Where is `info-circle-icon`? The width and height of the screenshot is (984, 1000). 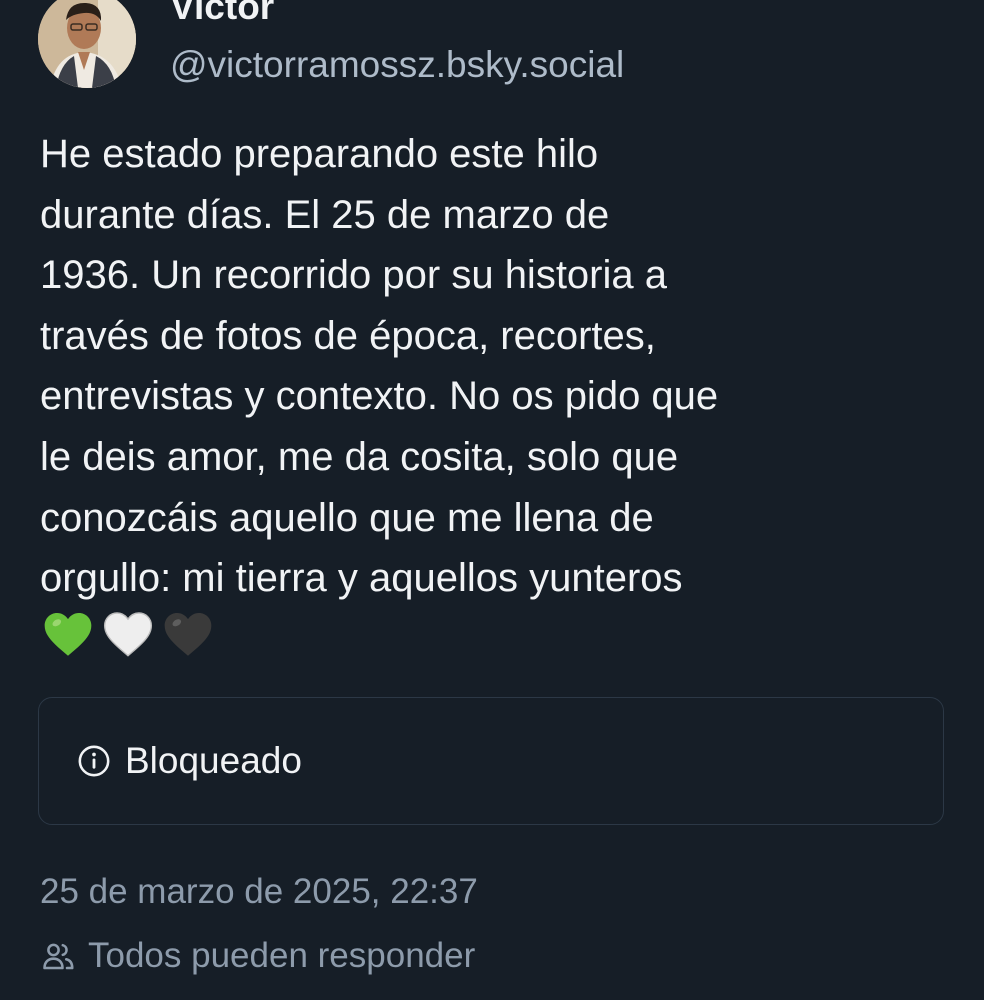 info-circle-icon is located at coordinates (94, 761).